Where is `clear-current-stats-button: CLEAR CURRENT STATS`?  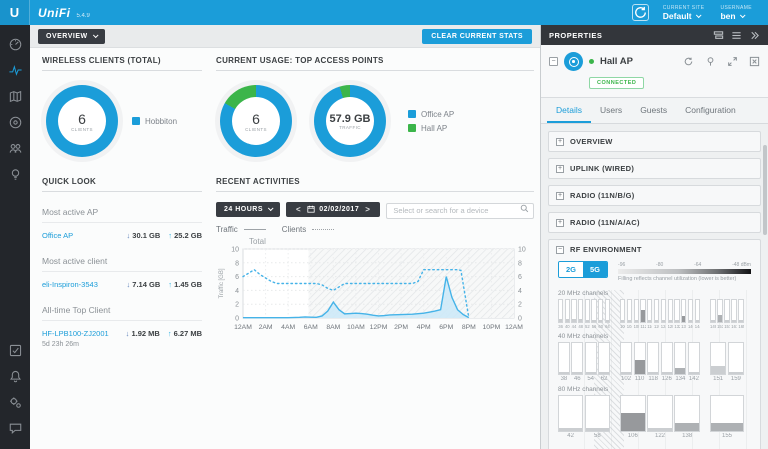 clear-current-stats-button: CLEAR CURRENT STATS is located at coordinates (477, 36).